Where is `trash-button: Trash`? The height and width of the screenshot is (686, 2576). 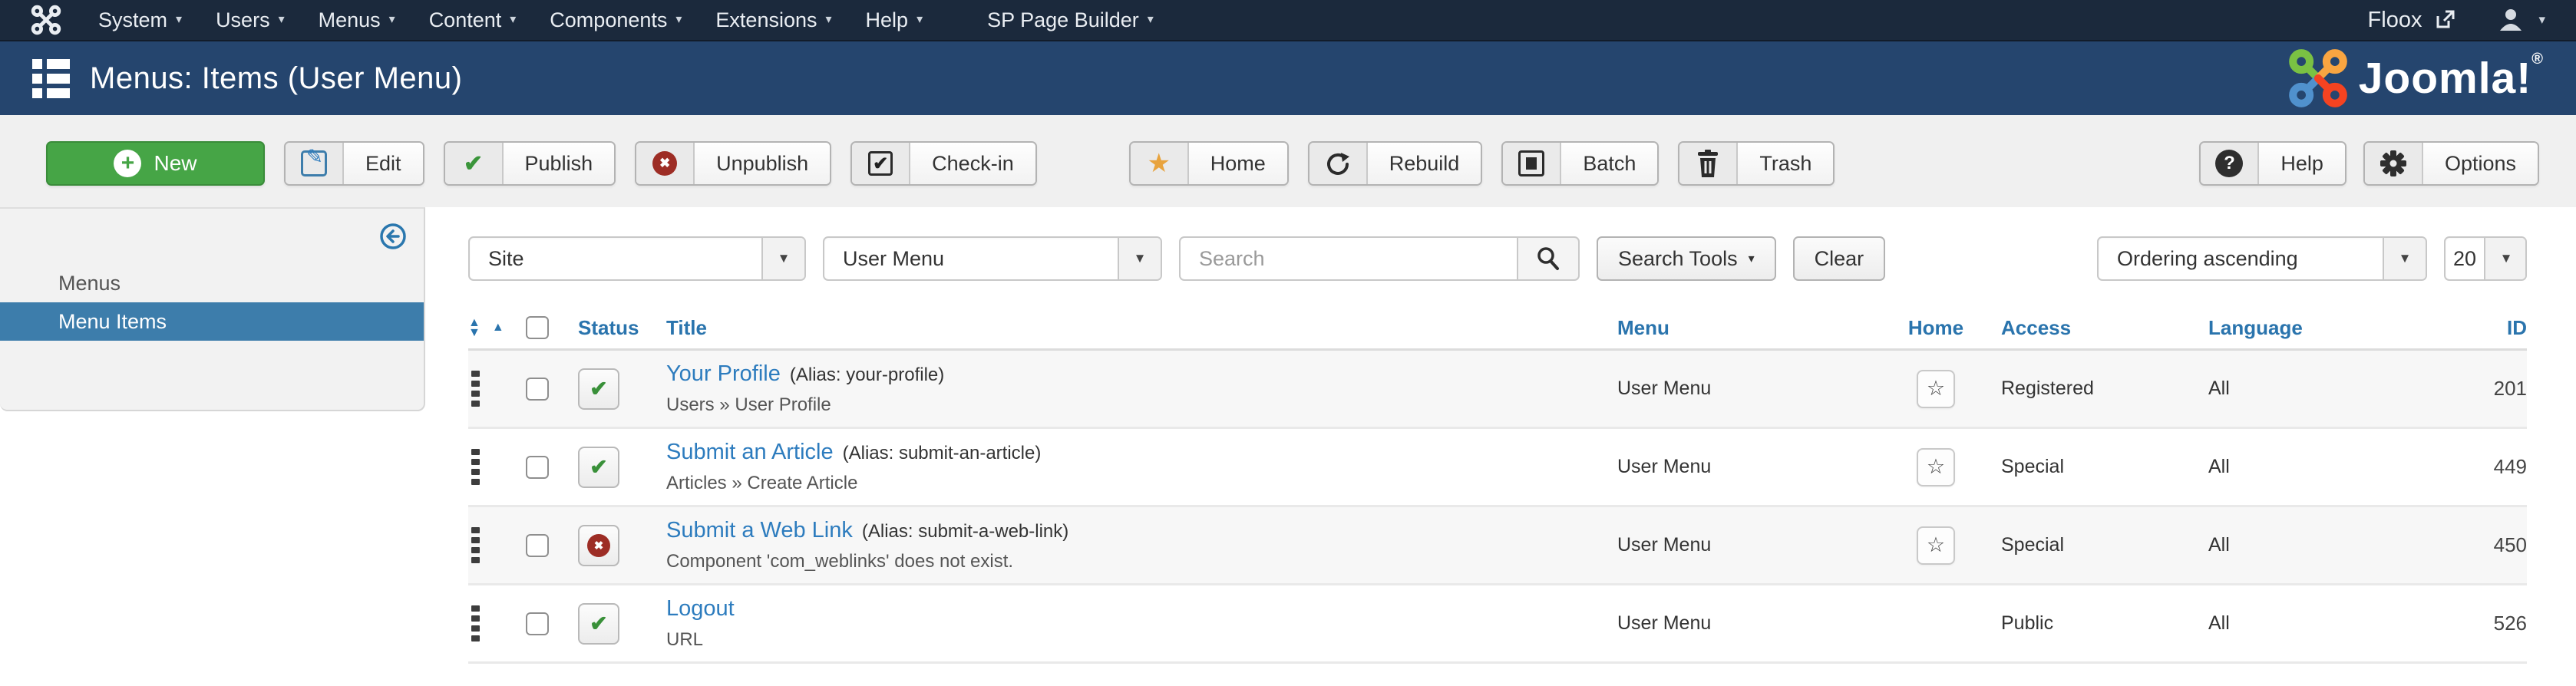 trash-button: Trash is located at coordinates (1756, 163).